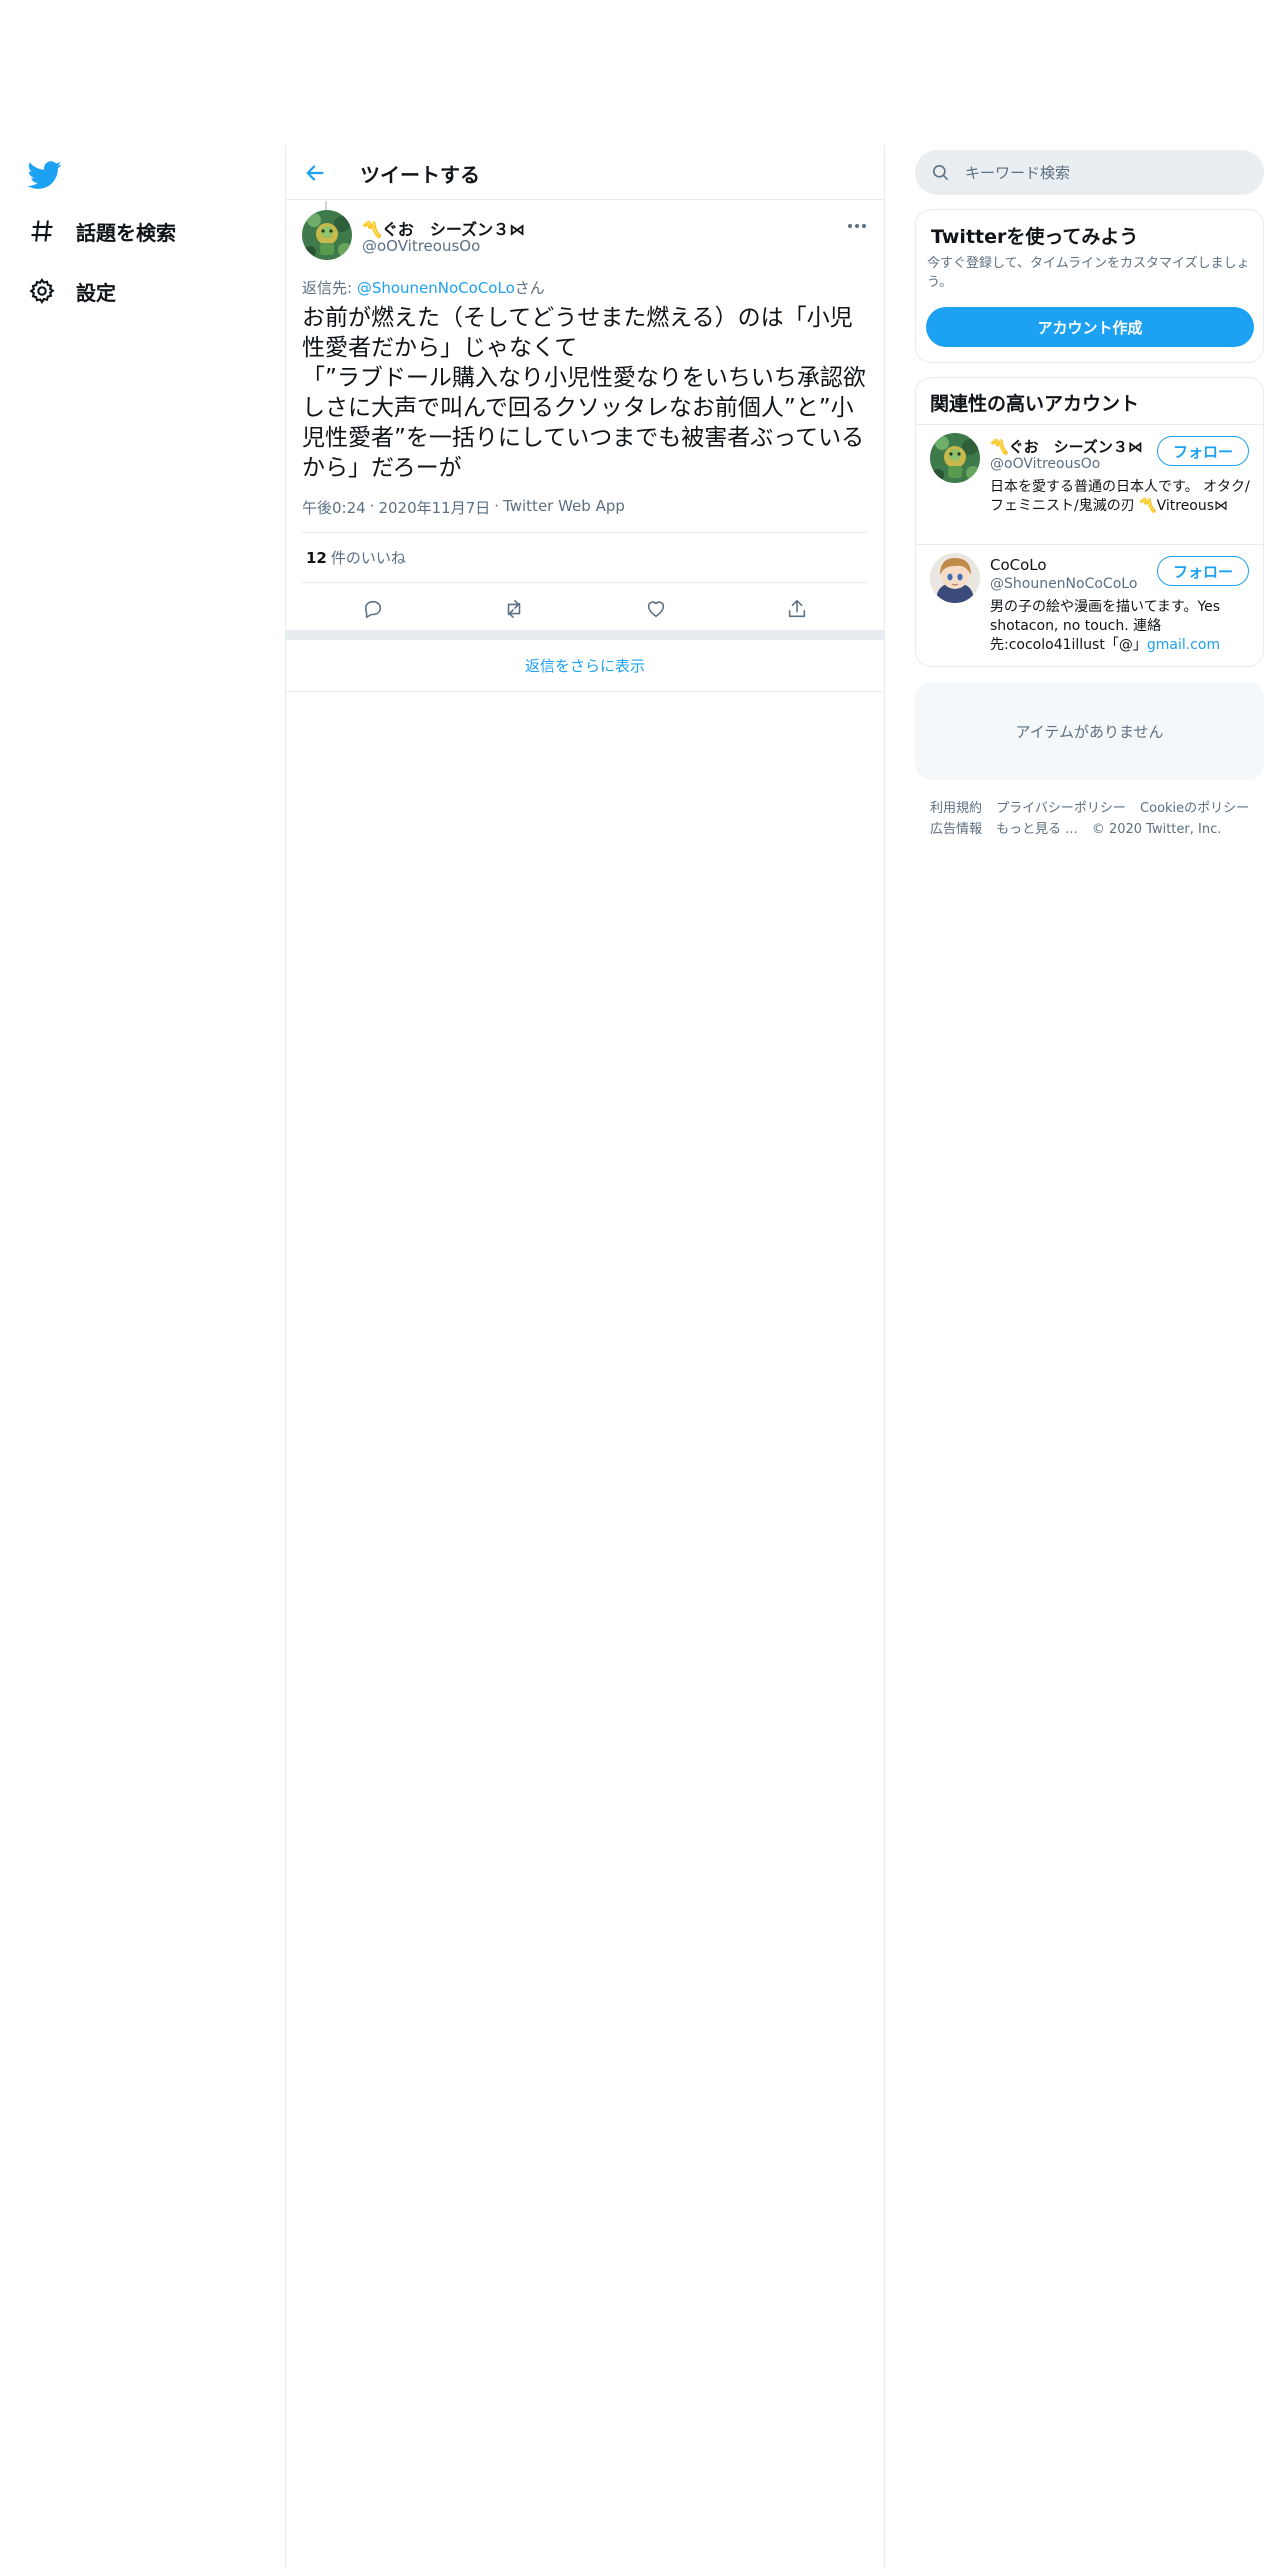  Describe the element at coordinates (1194, 808) in the screenshot. I see `footer-link-cookies: Cookieのポリシー` at that location.